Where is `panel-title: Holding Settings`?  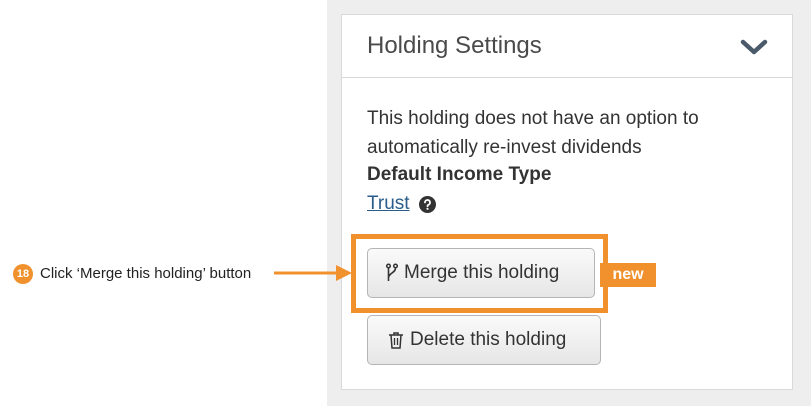
panel-title: Holding Settings is located at coordinates (454, 45).